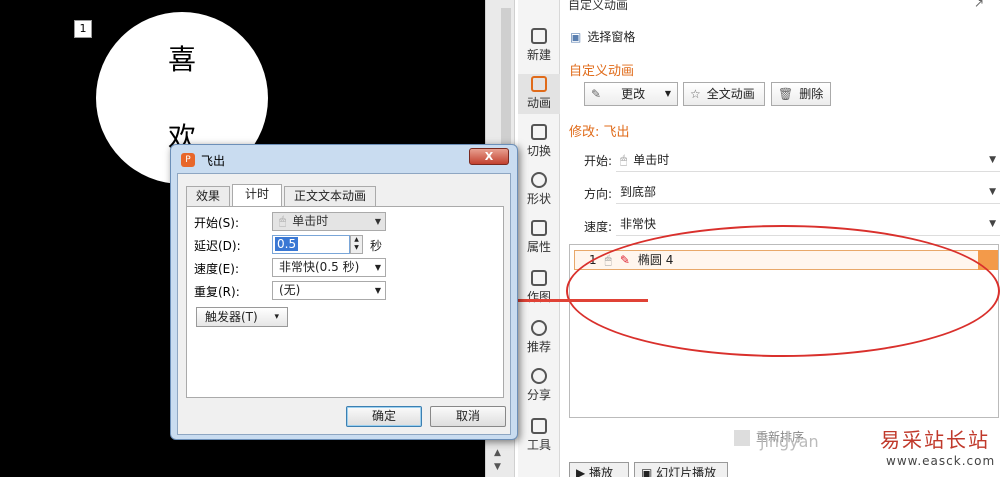 Image resolution: width=1000 pixels, height=477 pixels. I want to click on shape-icon, so click(539, 180).